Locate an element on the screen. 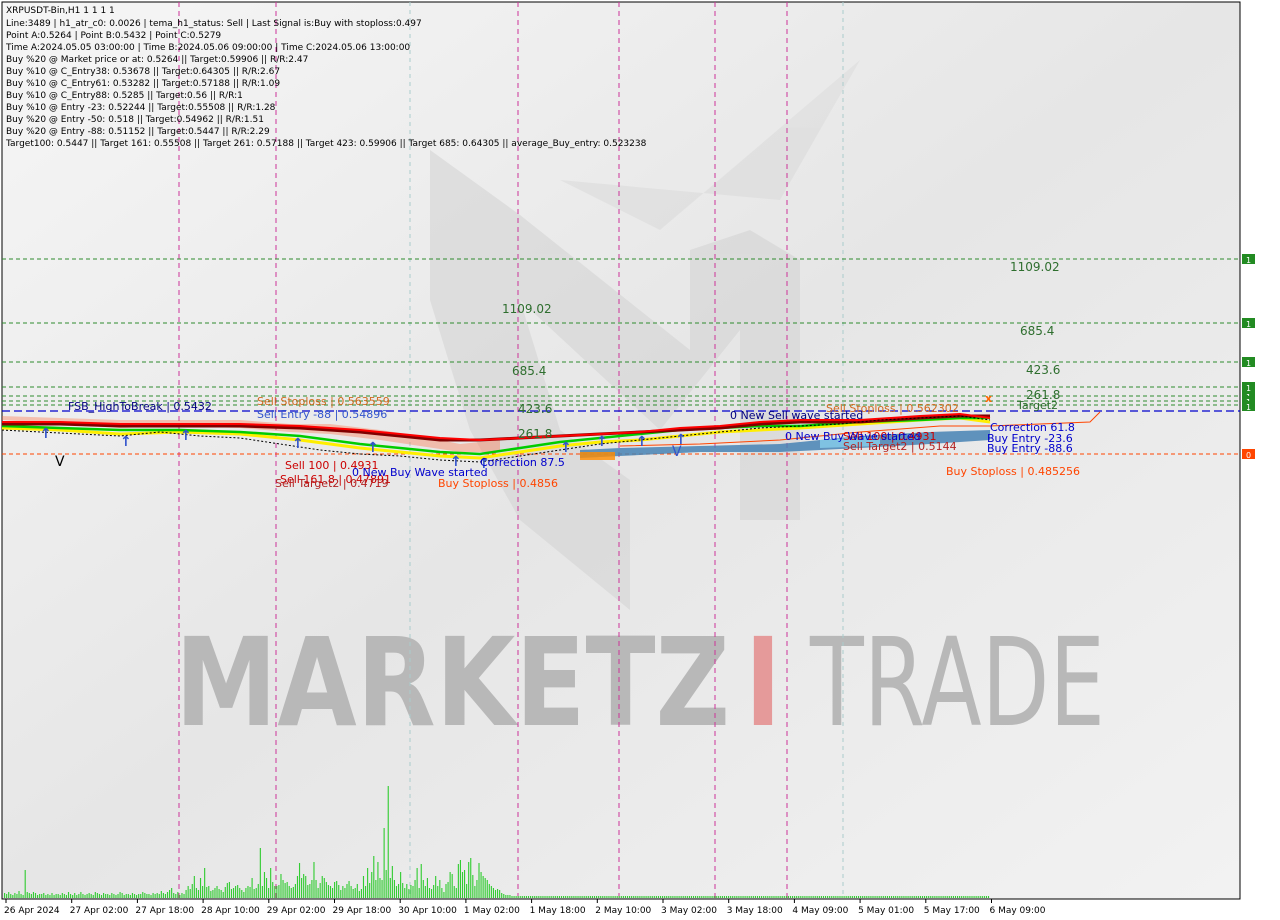 This screenshot has width=1280, height=920. correction-87-left: Correction 87.5 is located at coordinates (522, 462).